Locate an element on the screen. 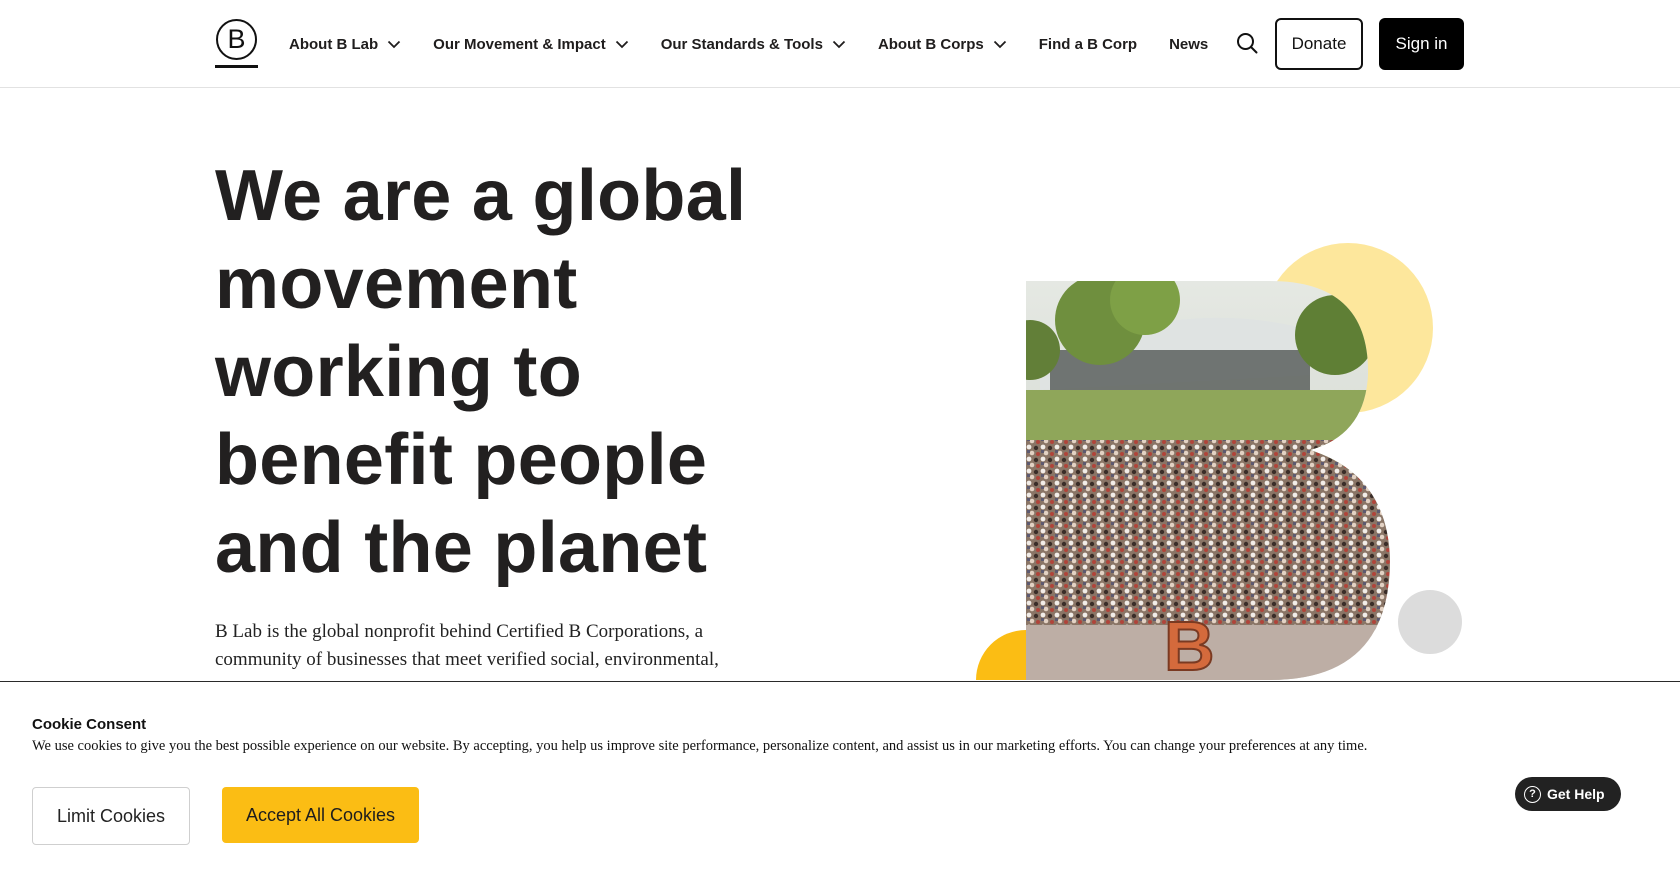 The width and height of the screenshot is (1680, 876). hero-image: B is located at coordinates (1219, 461).